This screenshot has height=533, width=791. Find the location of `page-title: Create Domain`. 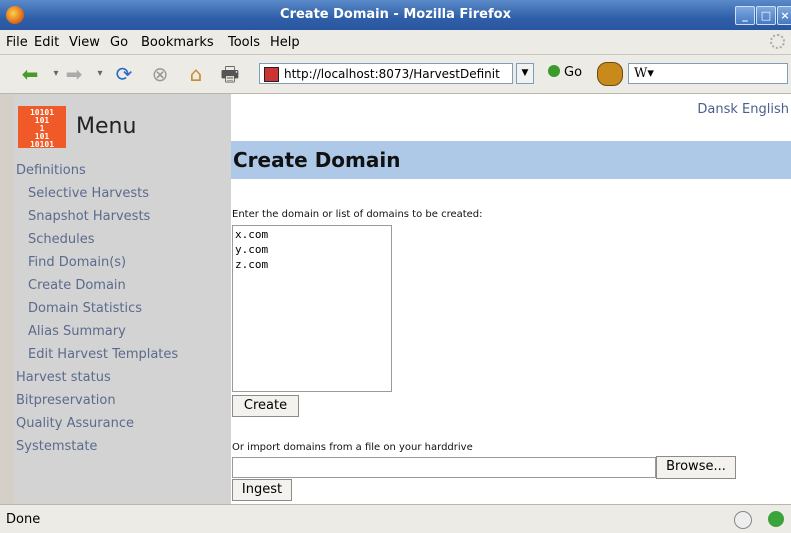

page-title: Create Domain is located at coordinates (317, 160).